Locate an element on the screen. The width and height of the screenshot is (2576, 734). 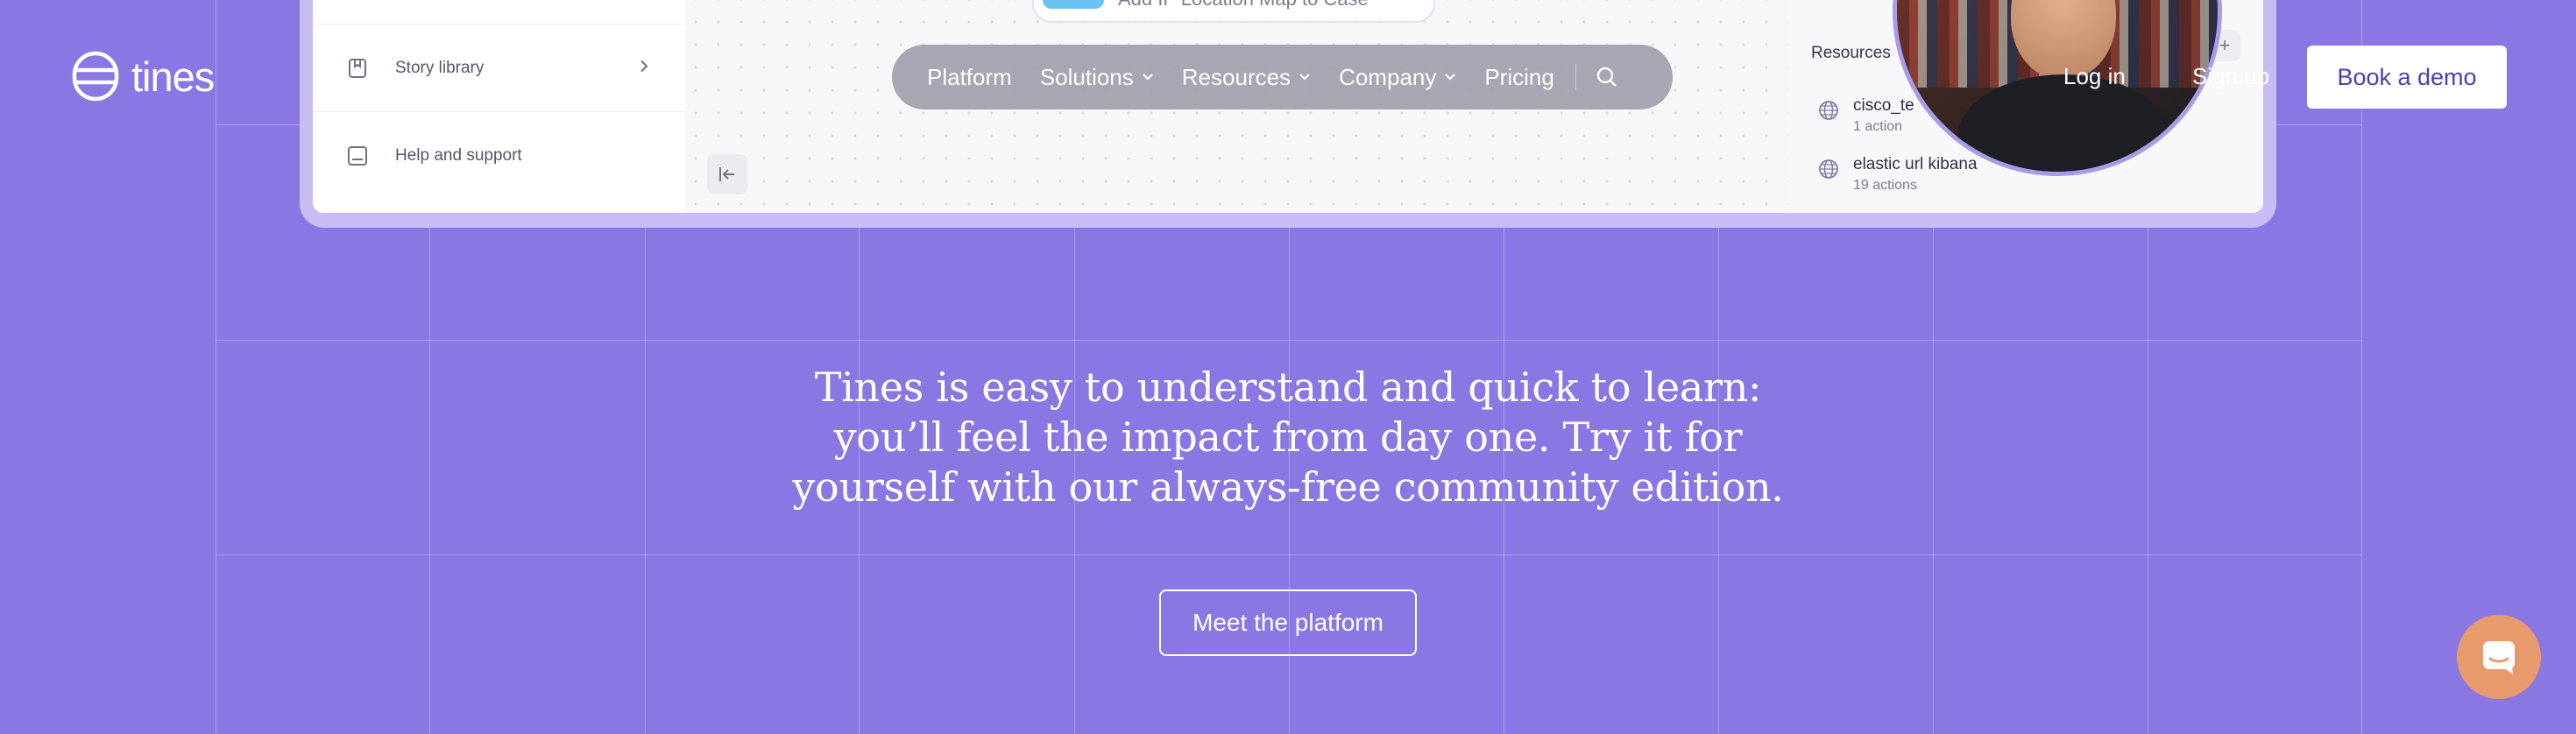
nav-item-resources: Resources is located at coordinates (1246, 77).